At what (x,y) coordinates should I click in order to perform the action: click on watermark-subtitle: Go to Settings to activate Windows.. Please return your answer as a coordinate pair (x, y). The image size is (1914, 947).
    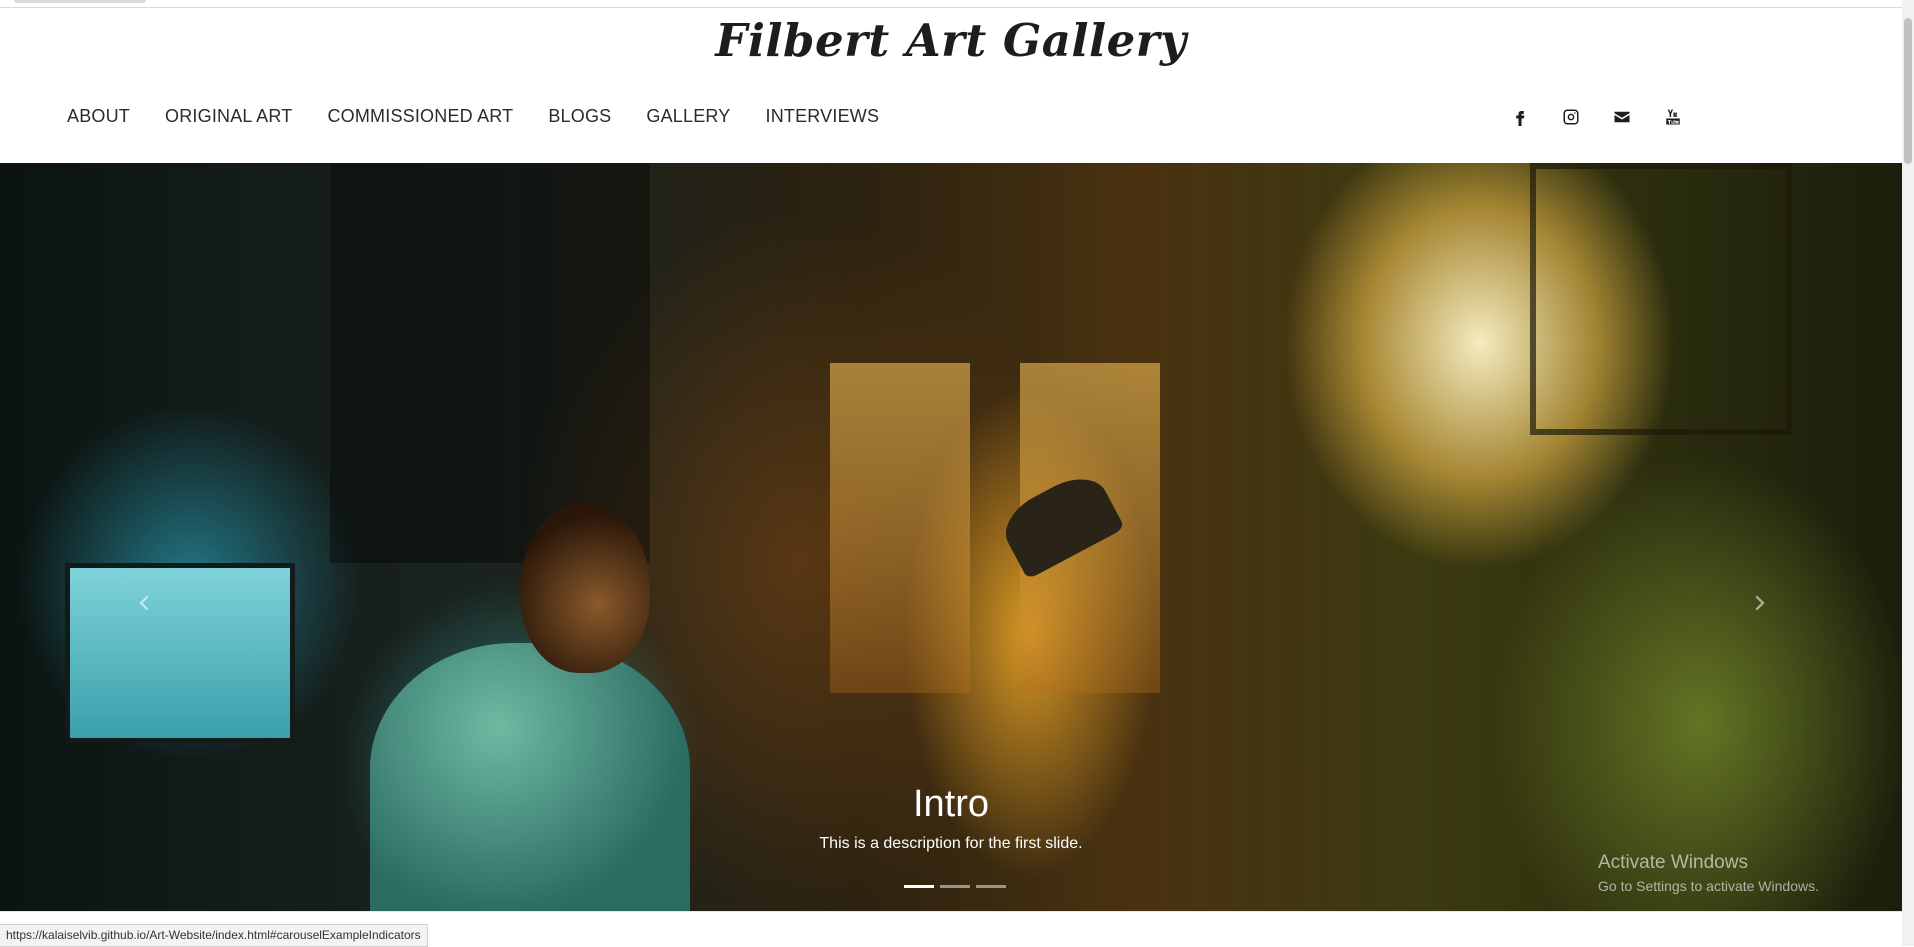
    Looking at the image, I should click on (1708, 886).